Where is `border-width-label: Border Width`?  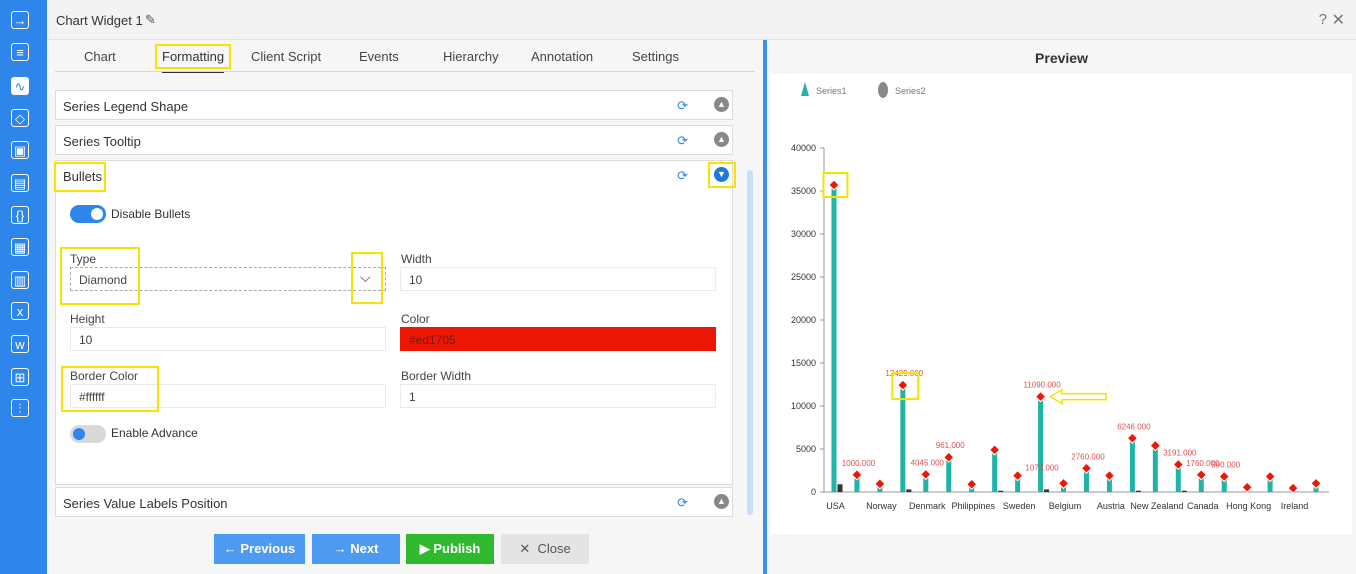
border-width-label: Border Width is located at coordinates (436, 376).